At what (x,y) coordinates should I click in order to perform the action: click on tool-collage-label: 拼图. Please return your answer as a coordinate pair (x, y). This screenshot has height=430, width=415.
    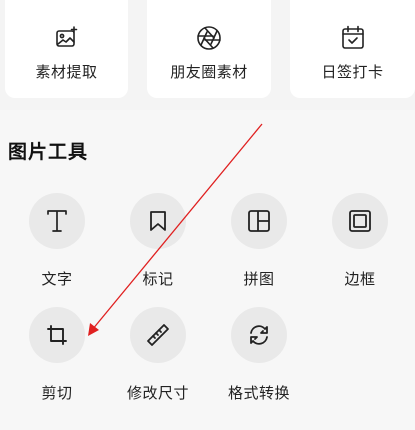
    Looking at the image, I should click on (259, 279).